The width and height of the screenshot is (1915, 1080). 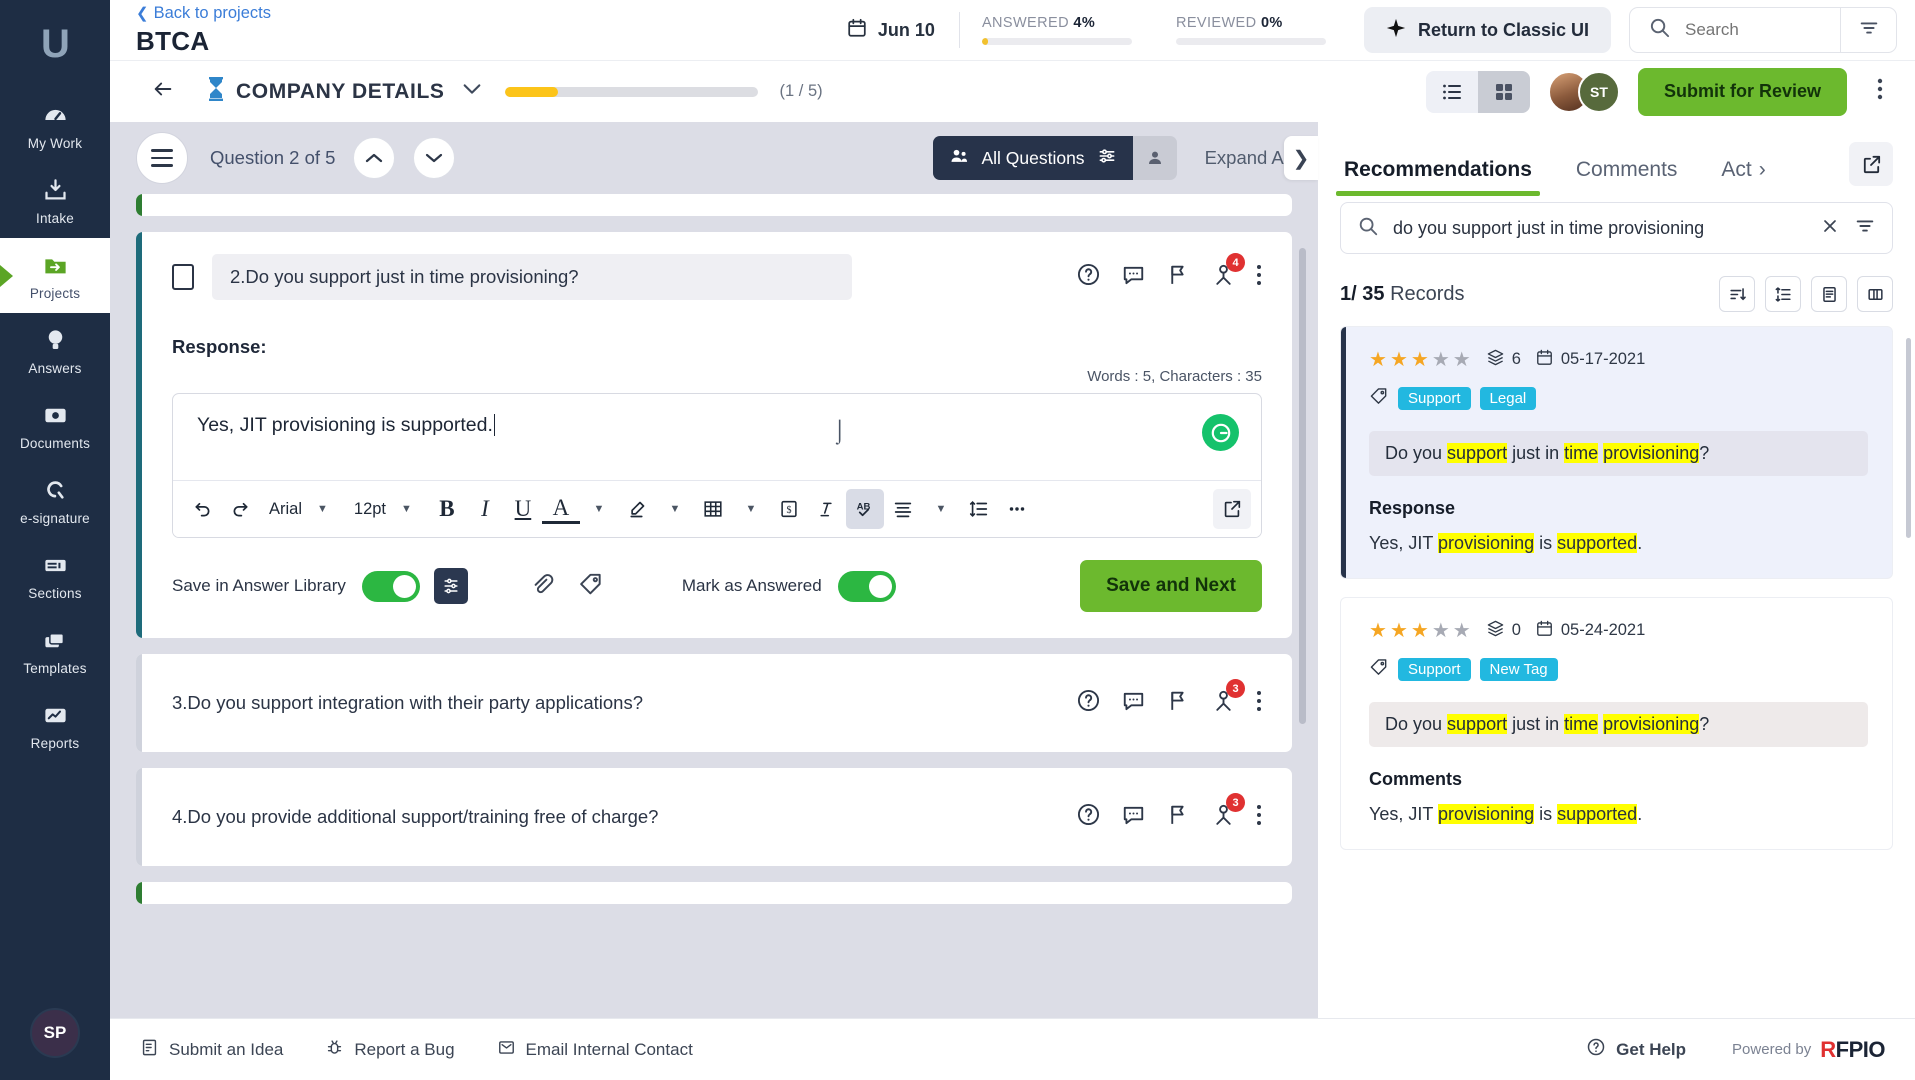 What do you see at coordinates (1636, 1049) in the screenshot?
I see `get-help-link: Get Help` at bounding box center [1636, 1049].